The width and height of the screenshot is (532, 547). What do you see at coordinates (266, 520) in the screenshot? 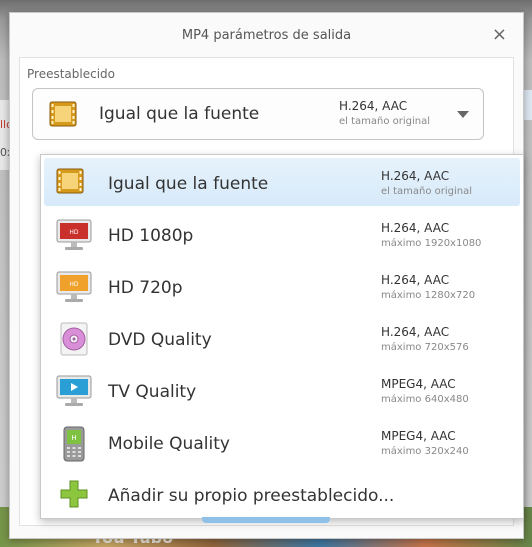
I see `hidden-button-edge` at bounding box center [266, 520].